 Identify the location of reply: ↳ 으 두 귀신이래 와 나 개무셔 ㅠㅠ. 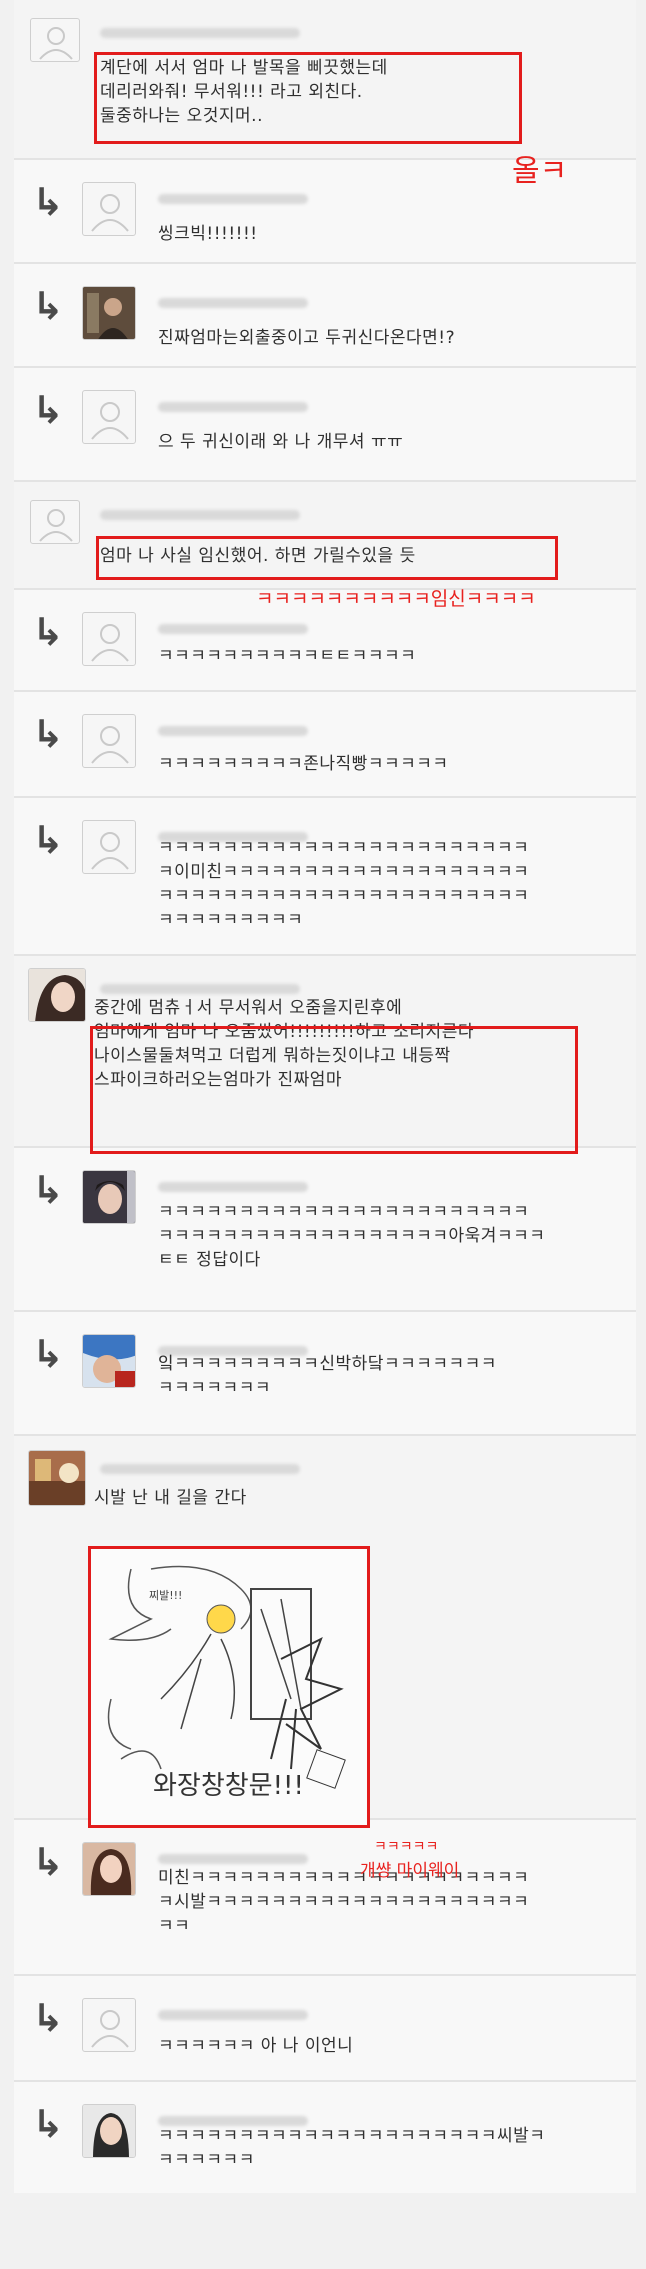
(325, 425).